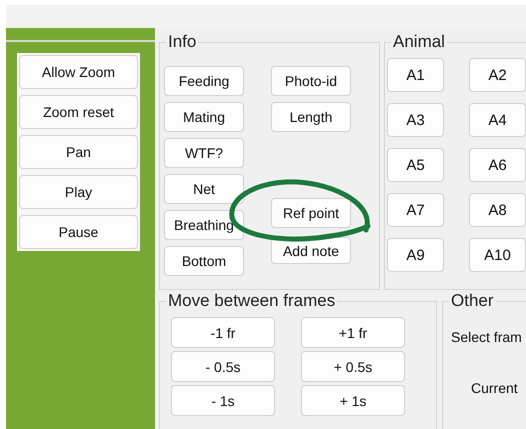  What do you see at coordinates (204, 189) in the screenshot?
I see `button: Net` at bounding box center [204, 189].